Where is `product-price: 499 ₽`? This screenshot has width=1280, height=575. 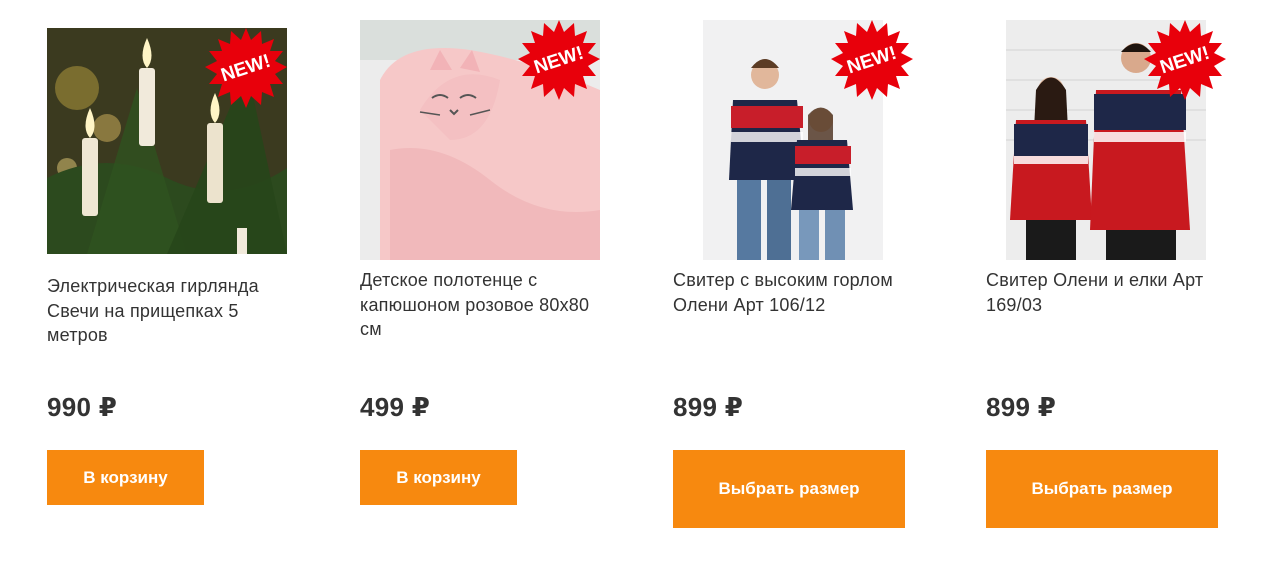 product-price: 499 ₽ is located at coordinates (395, 407).